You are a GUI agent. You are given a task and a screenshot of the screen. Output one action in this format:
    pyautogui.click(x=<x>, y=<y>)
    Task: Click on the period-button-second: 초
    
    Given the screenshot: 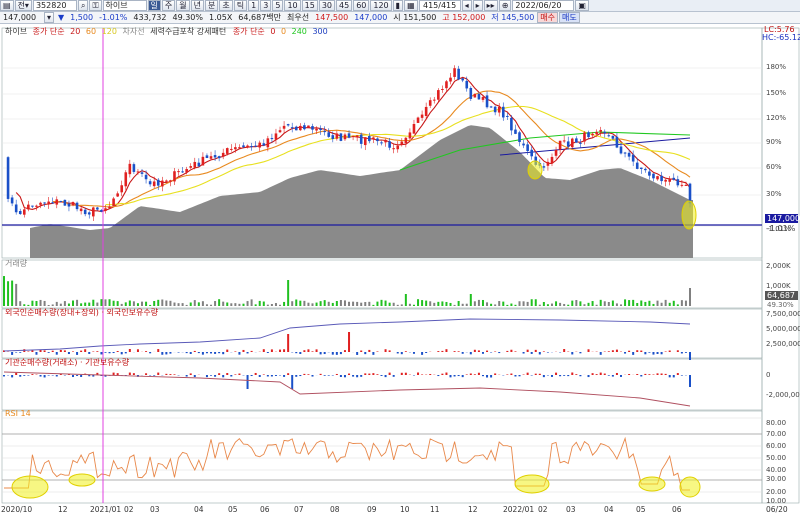 What is the action you would take?
    pyautogui.click(x=226, y=5)
    